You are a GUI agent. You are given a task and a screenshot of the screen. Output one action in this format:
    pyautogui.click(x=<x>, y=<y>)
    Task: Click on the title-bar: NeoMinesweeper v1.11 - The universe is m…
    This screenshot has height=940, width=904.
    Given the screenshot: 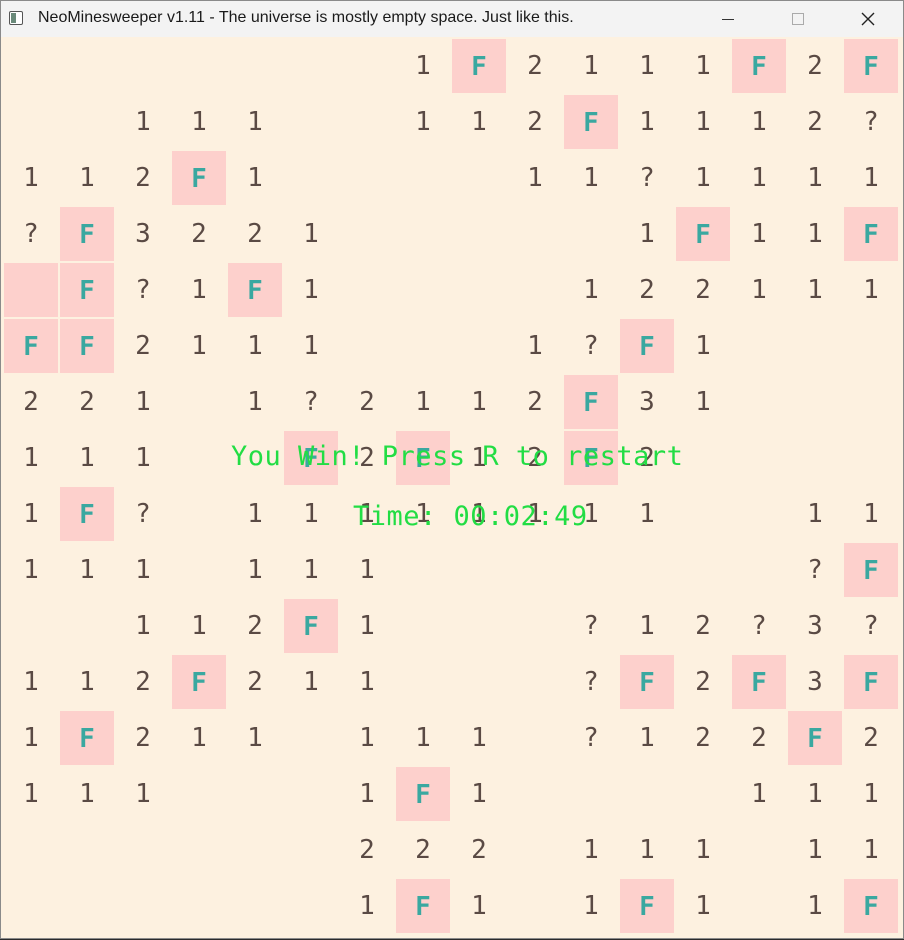 What is the action you would take?
    pyautogui.click(x=452, y=19)
    